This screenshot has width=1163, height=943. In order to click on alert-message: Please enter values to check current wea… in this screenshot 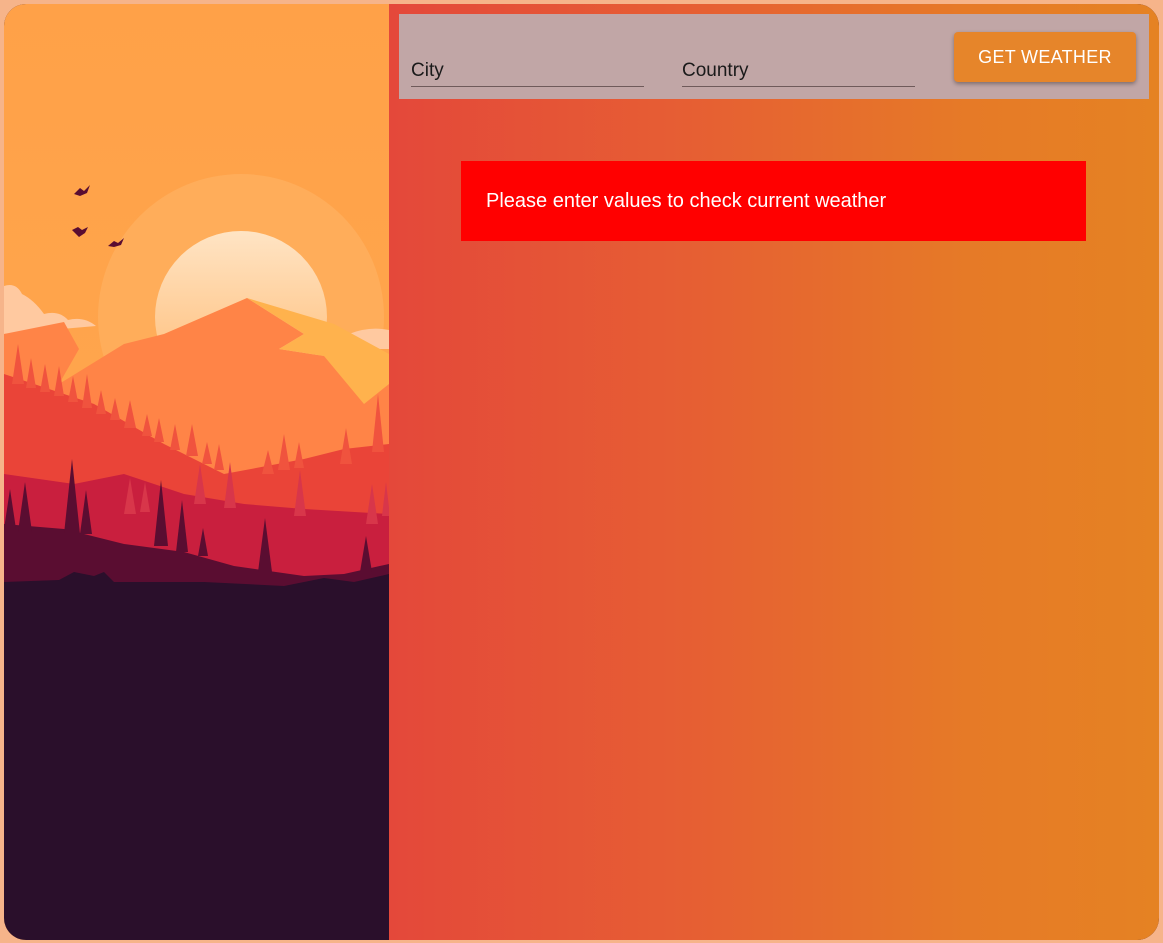, I will do `click(686, 200)`.